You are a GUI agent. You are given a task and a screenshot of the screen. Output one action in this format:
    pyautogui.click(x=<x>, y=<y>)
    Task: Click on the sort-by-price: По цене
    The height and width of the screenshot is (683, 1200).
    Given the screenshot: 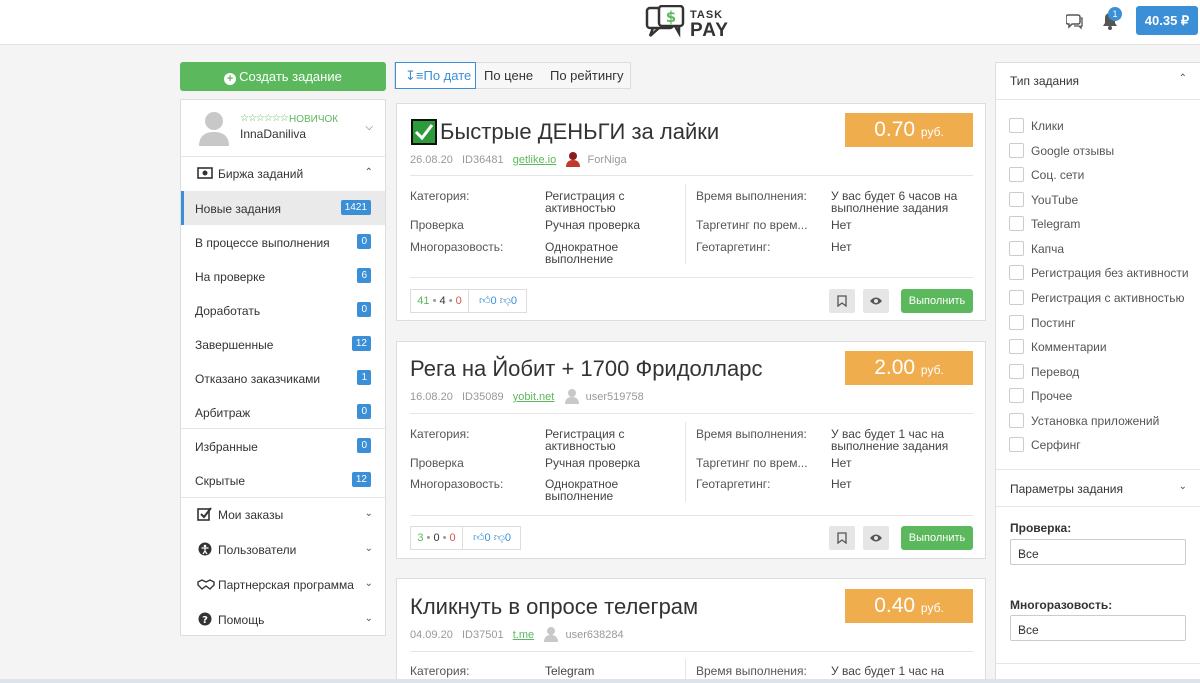 What is the action you would take?
    pyautogui.click(x=508, y=75)
    